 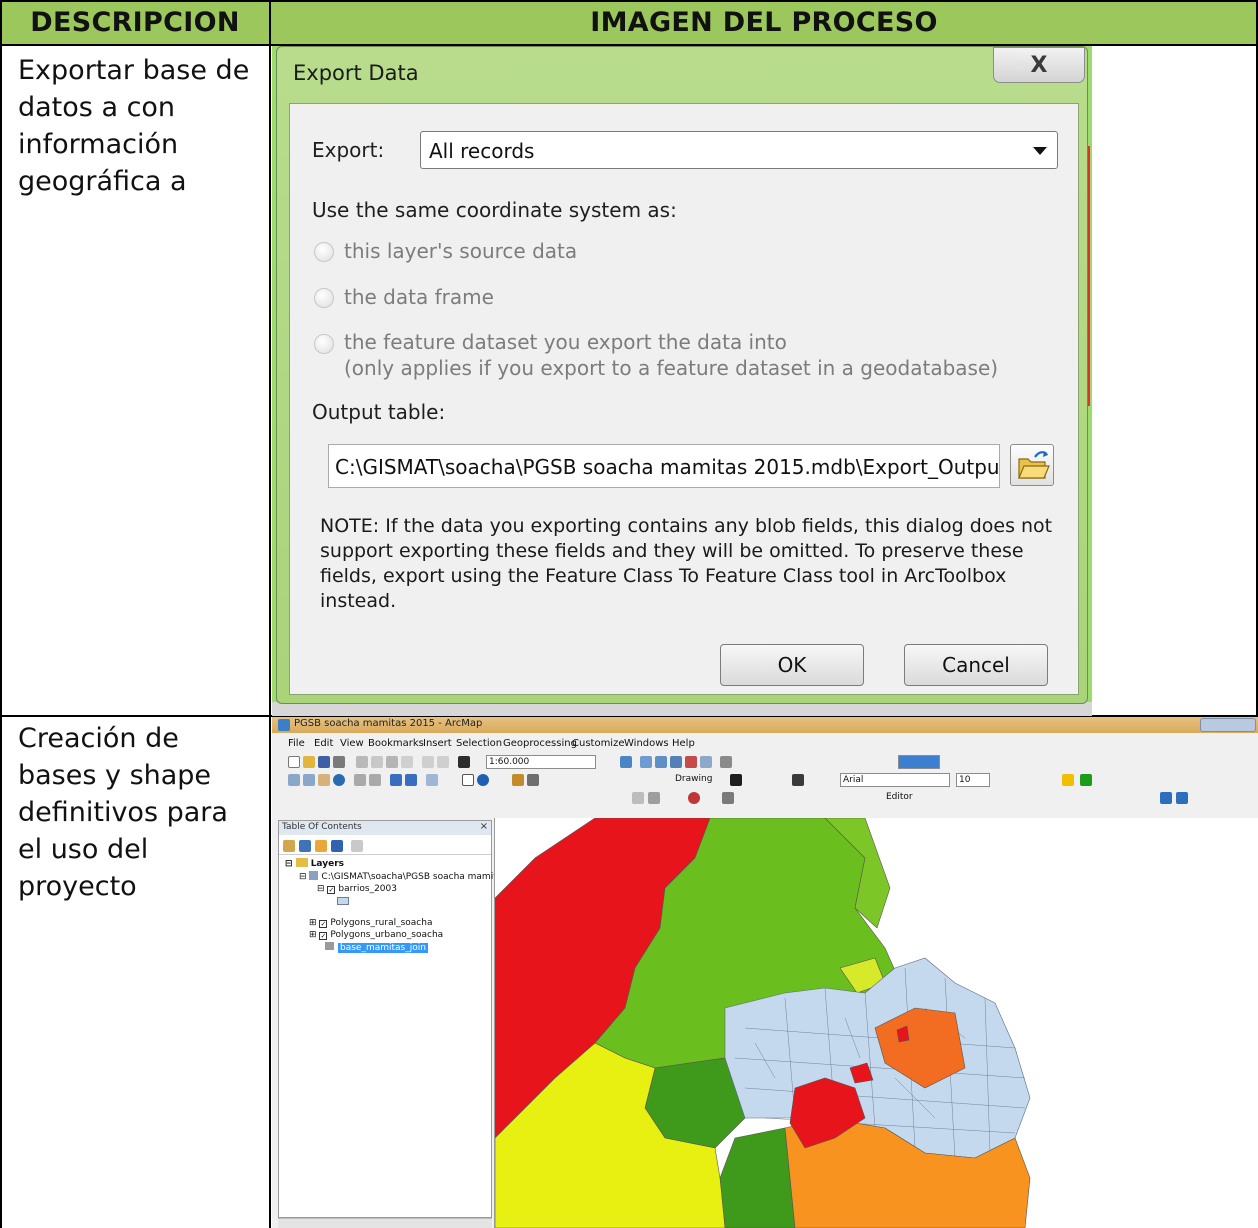 What do you see at coordinates (540, 743) in the screenshot?
I see `menu-geoprocessing: Geoprocessing` at bounding box center [540, 743].